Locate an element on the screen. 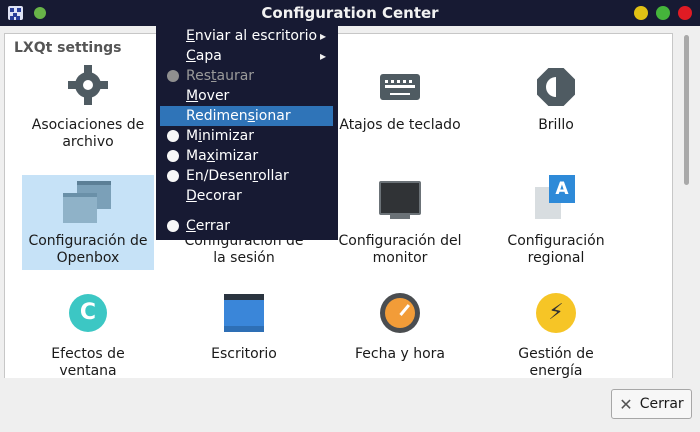 This screenshot has height=432, width=700. menu-label: M is located at coordinates (192, 136).